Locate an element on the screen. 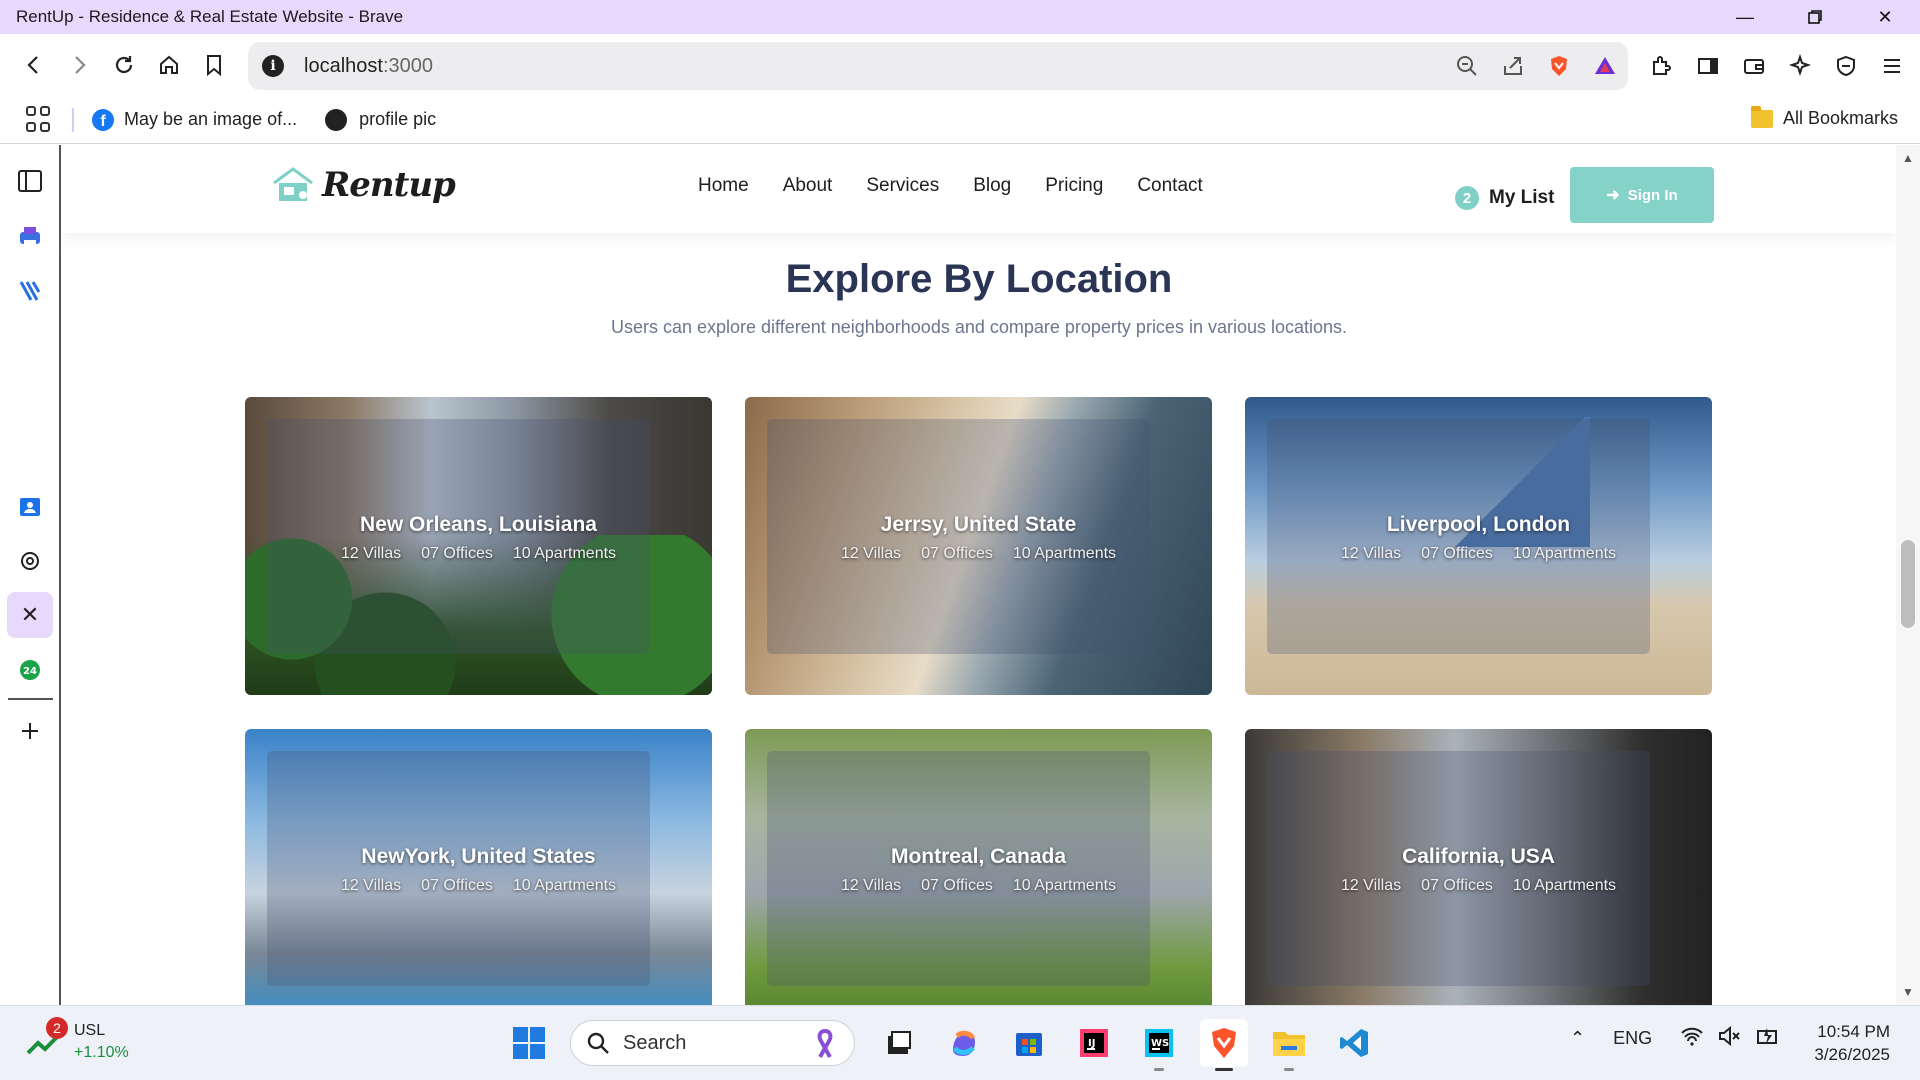 This screenshot has width=1920, height=1080. reload-icon is located at coordinates (124, 65).